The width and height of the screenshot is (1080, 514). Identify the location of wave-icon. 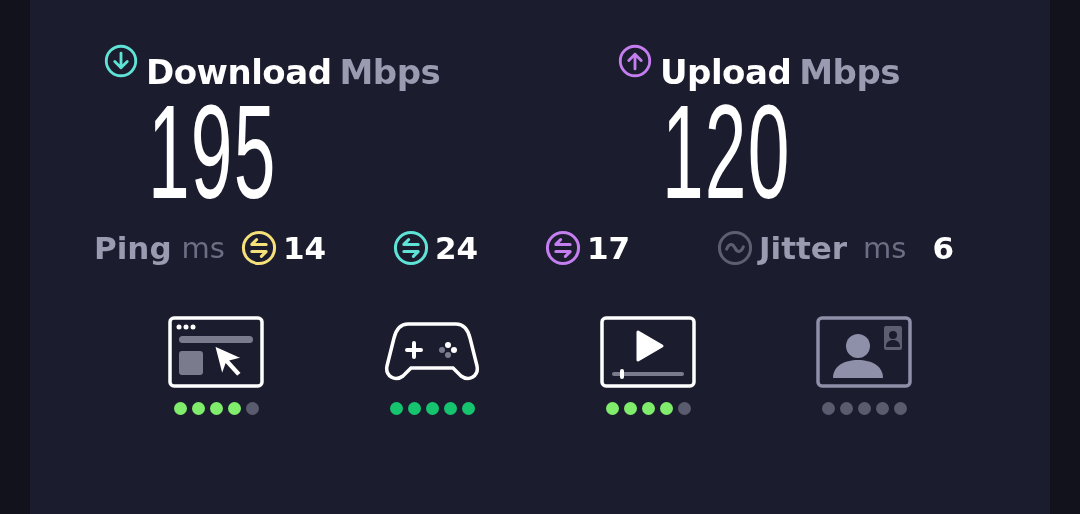
(734, 248).